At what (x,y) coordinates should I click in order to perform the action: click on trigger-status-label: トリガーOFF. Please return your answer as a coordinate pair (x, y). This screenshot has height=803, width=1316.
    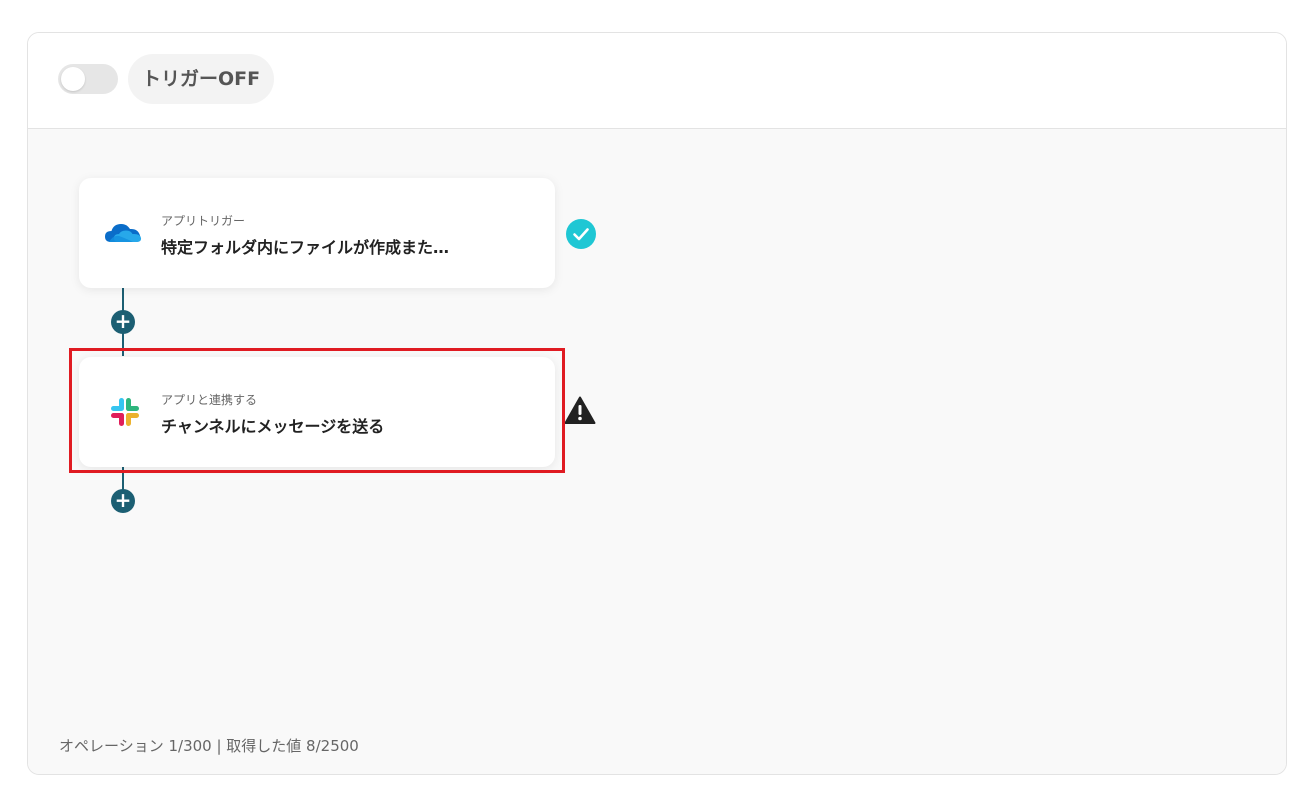
    Looking at the image, I should click on (201, 79).